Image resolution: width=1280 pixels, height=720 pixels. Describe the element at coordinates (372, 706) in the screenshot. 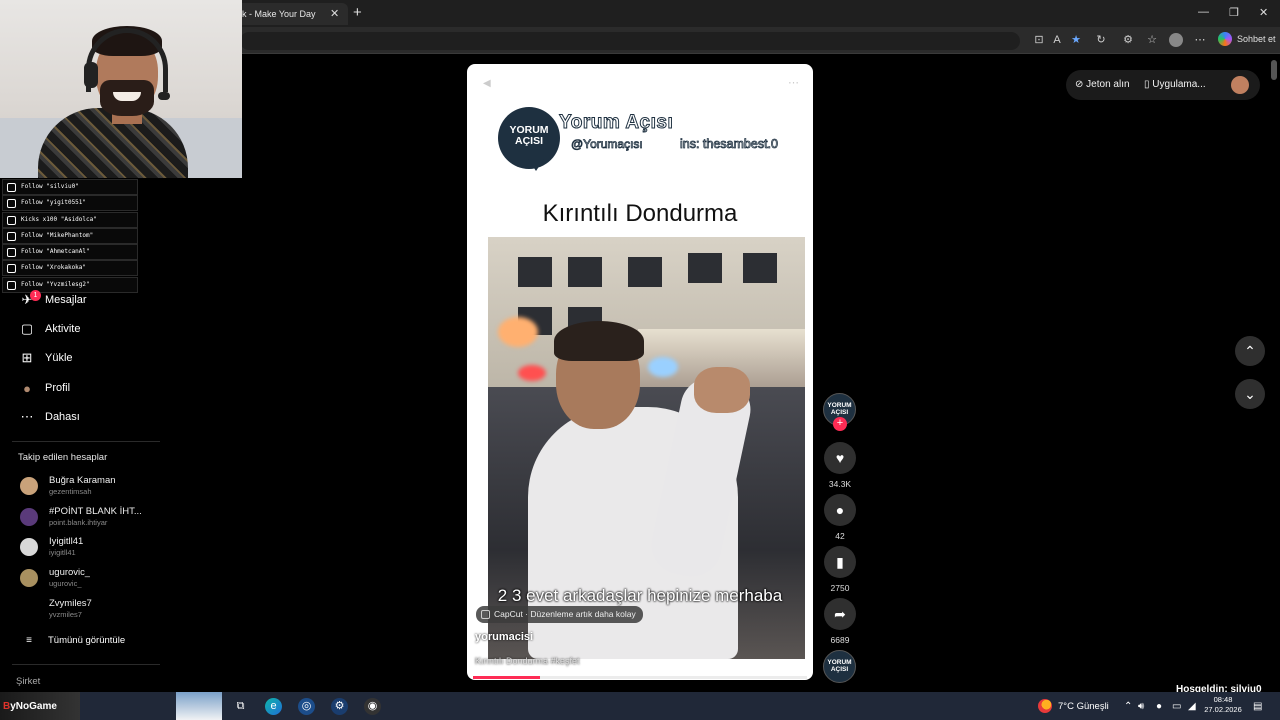

I see `obs-icon: ◉` at that location.